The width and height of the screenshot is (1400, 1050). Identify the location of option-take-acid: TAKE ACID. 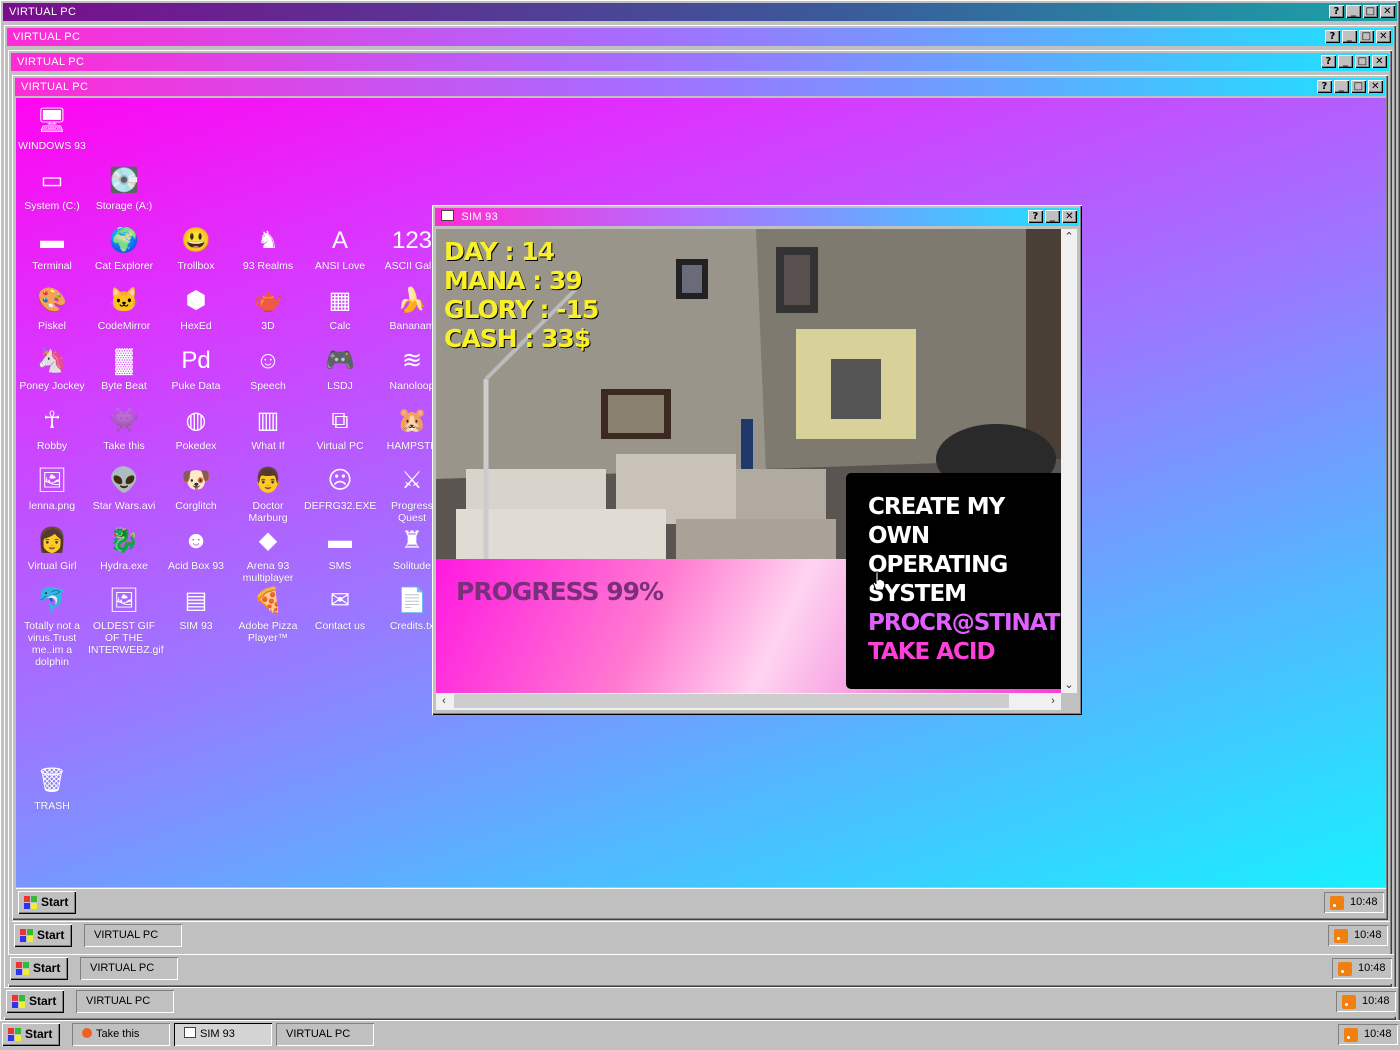
(932, 652).